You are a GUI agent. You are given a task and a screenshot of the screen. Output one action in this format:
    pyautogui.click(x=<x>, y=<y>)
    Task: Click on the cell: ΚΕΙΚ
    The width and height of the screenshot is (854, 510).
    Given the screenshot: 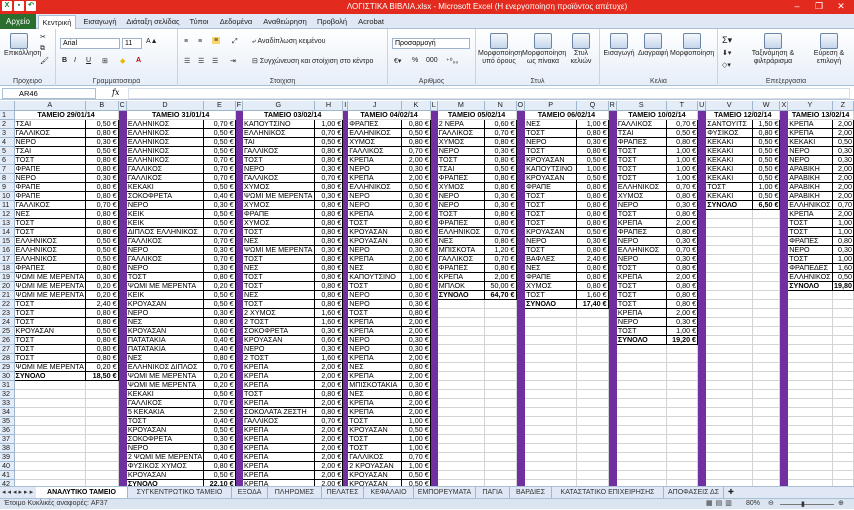 What is the action you would take?
    pyautogui.click(x=165, y=222)
    